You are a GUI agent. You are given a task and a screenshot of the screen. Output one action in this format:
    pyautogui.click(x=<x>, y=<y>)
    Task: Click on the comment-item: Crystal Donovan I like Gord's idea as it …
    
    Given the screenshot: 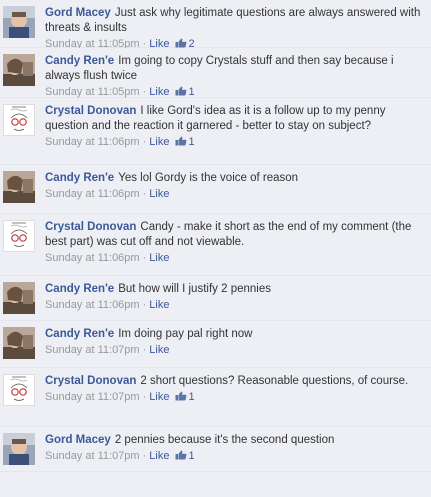 What is the action you would take?
    pyautogui.click(x=215, y=131)
    